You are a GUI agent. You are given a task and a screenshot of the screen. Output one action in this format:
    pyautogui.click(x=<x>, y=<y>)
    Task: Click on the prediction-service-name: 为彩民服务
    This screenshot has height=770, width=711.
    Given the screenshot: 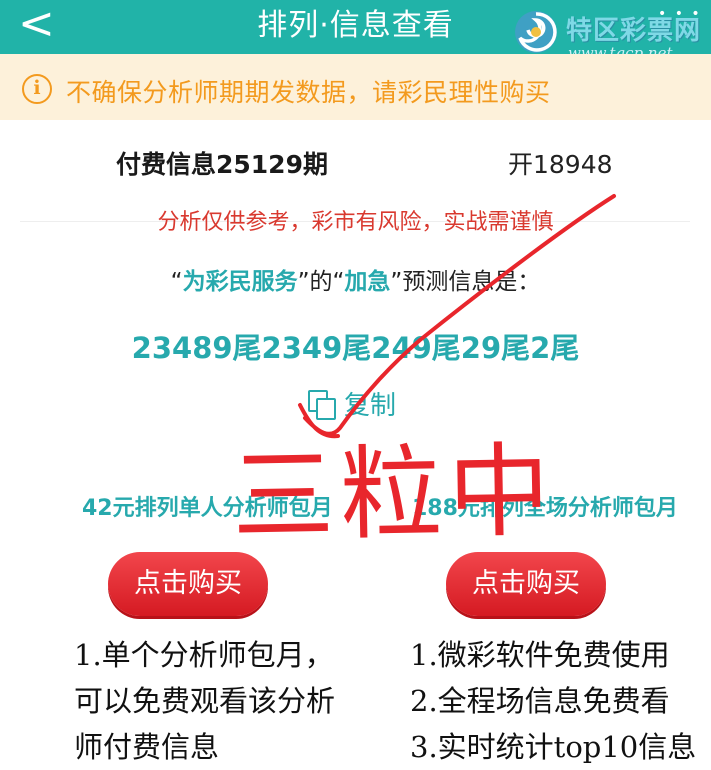 What is the action you would take?
    pyautogui.click(x=240, y=282)
    